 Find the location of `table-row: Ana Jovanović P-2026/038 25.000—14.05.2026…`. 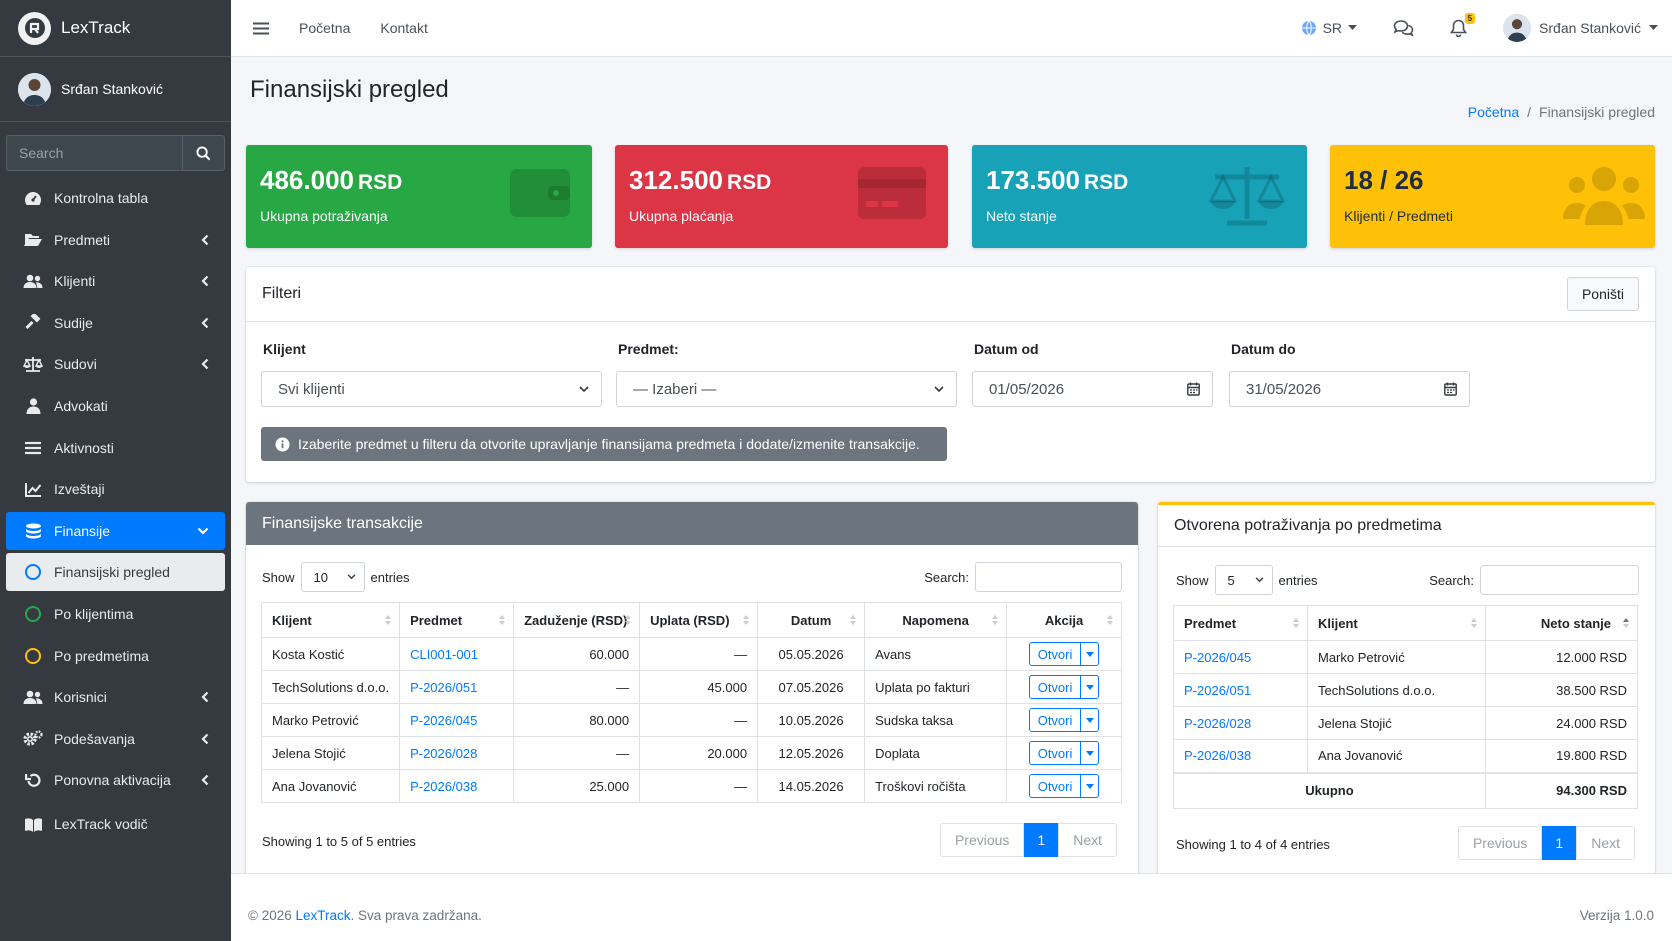

table-row: Ana Jovanović P-2026/038 25.000—14.05.2026… is located at coordinates (691, 786).